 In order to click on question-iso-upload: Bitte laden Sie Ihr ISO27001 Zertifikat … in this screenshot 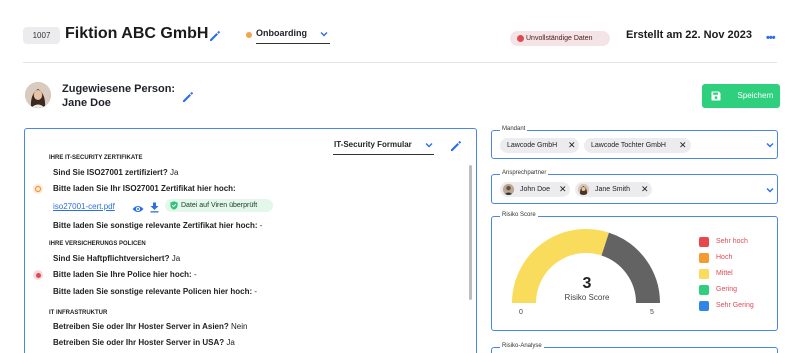, I will do `click(144, 188)`.